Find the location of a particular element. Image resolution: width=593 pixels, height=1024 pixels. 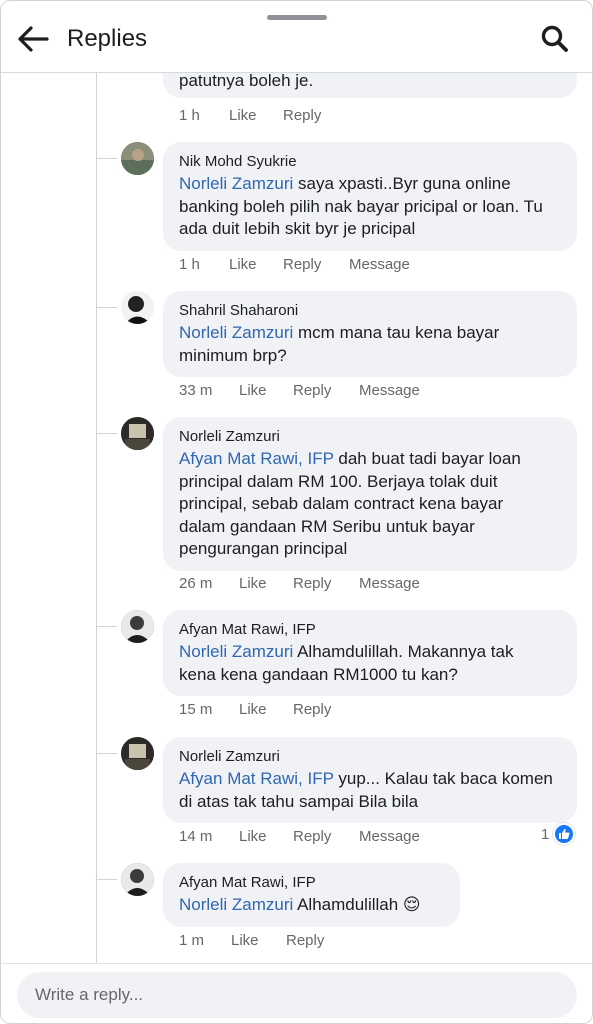

reply-composer is located at coordinates (296, 993).